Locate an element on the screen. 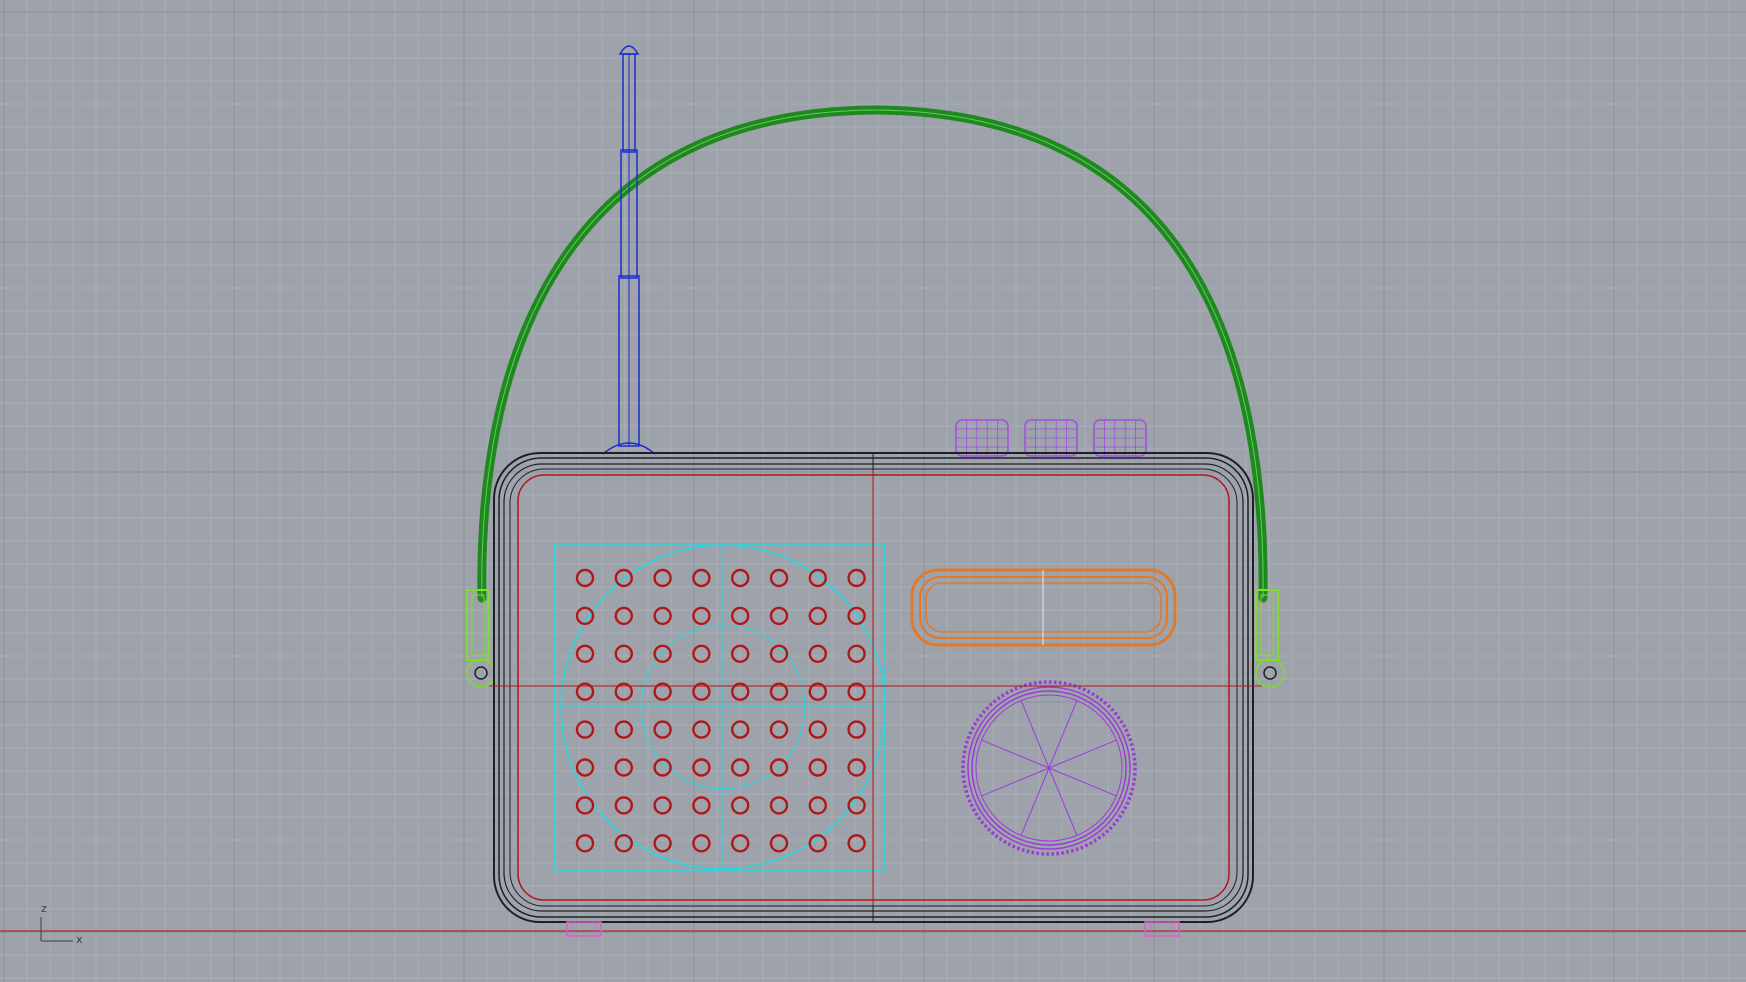 Image resolution: width=1746 pixels, height=982 pixels. axis-label-z: z is located at coordinates (44, 908).